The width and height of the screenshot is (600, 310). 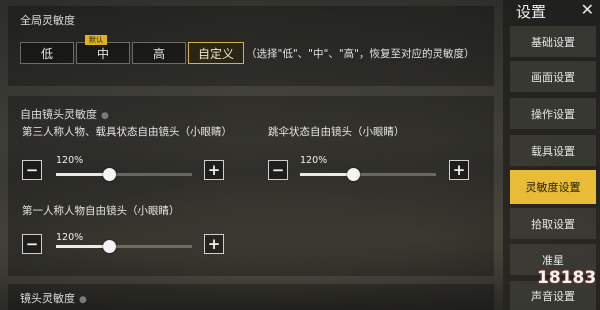 What do you see at coordinates (531, 12) in the screenshot?
I see `sidebar-title: 设置` at bounding box center [531, 12].